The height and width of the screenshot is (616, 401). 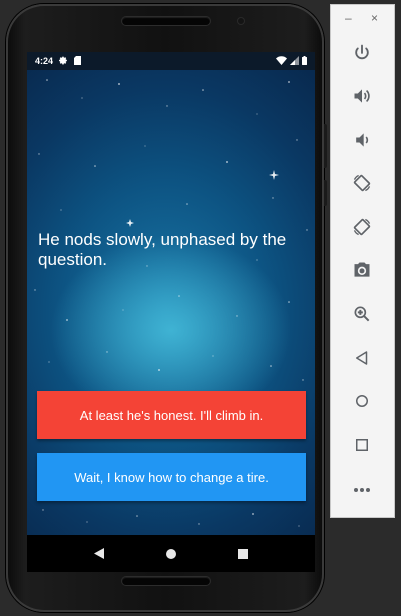 What do you see at coordinates (44, 61) in the screenshot?
I see `status-time: 4:24` at bounding box center [44, 61].